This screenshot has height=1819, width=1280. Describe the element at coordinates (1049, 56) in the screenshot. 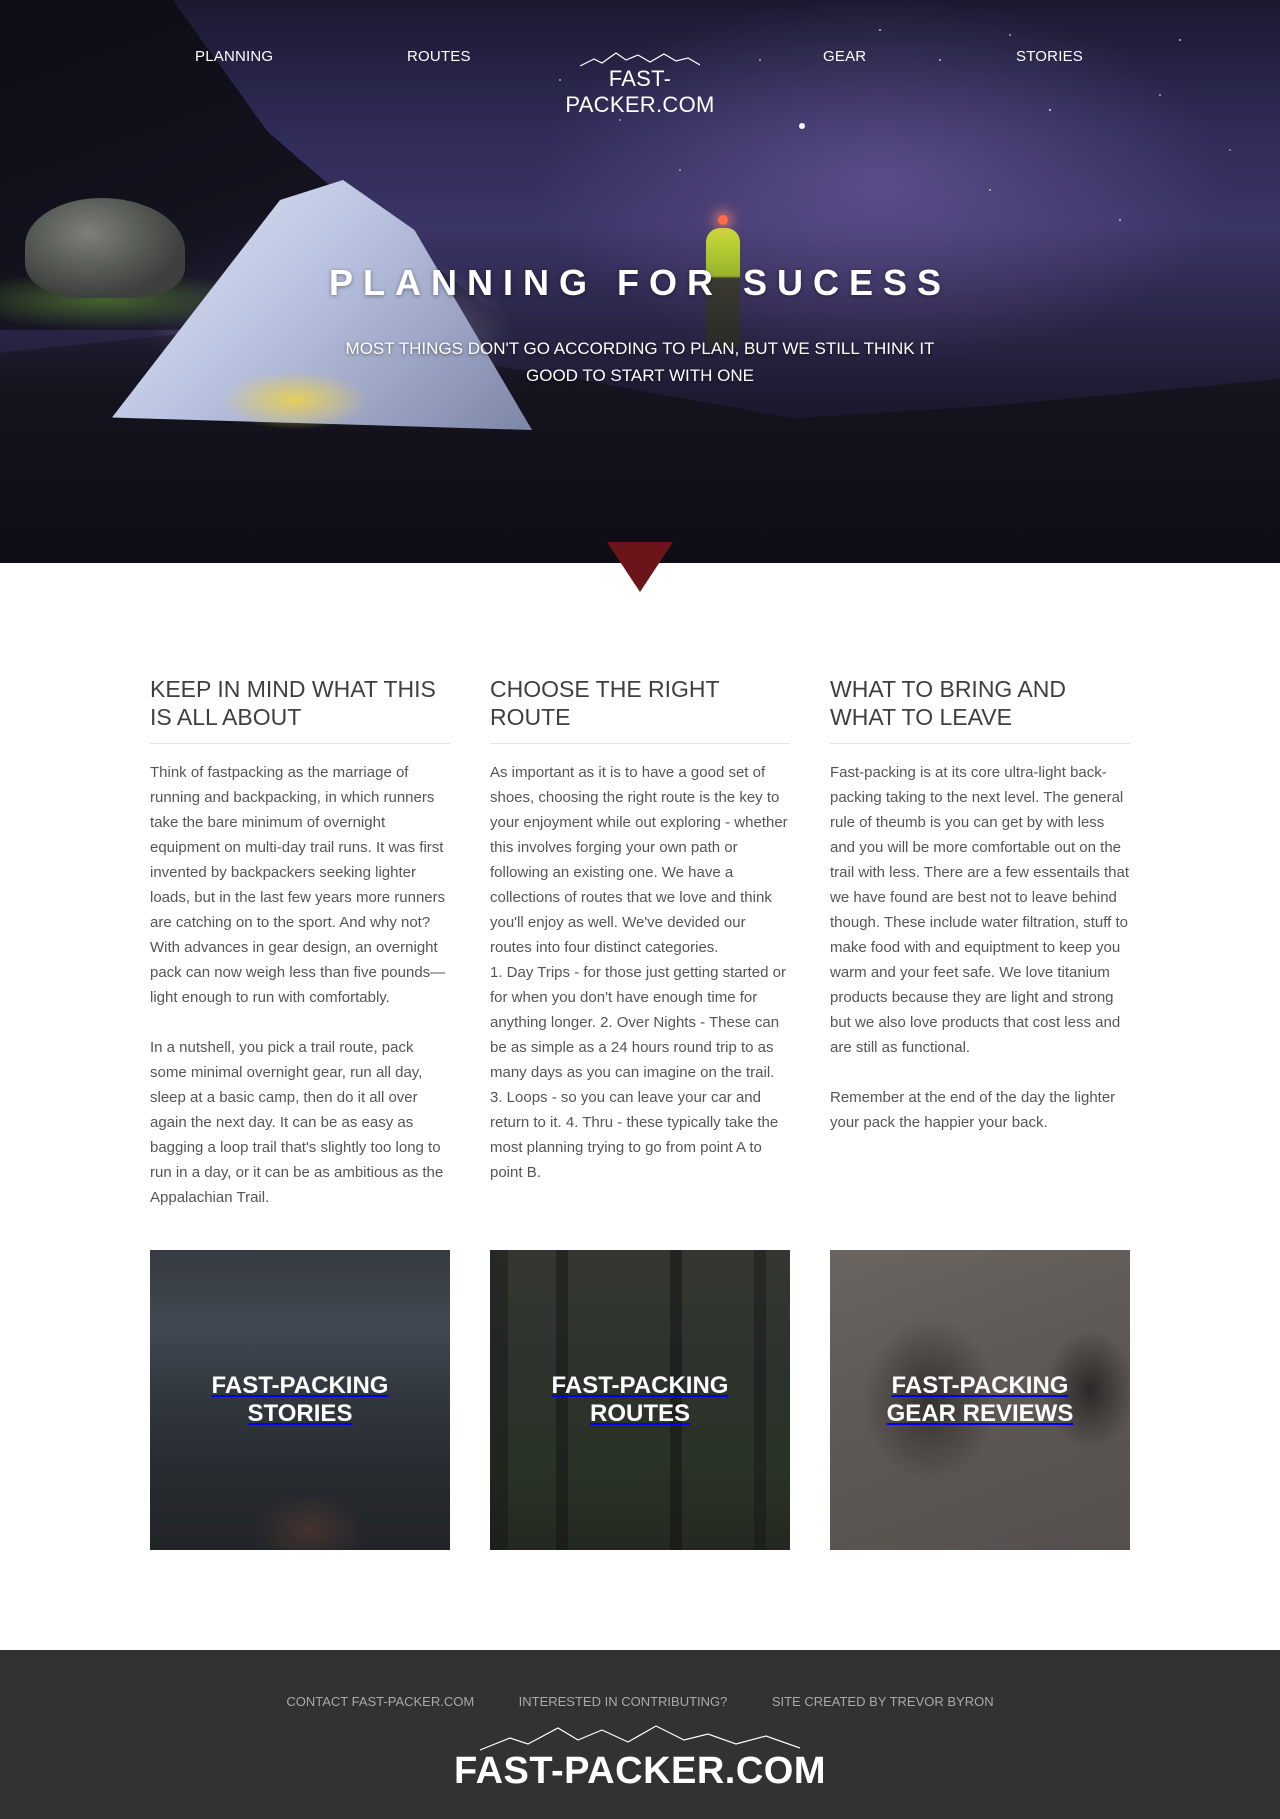

I see `nav-stories: STORIES` at that location.